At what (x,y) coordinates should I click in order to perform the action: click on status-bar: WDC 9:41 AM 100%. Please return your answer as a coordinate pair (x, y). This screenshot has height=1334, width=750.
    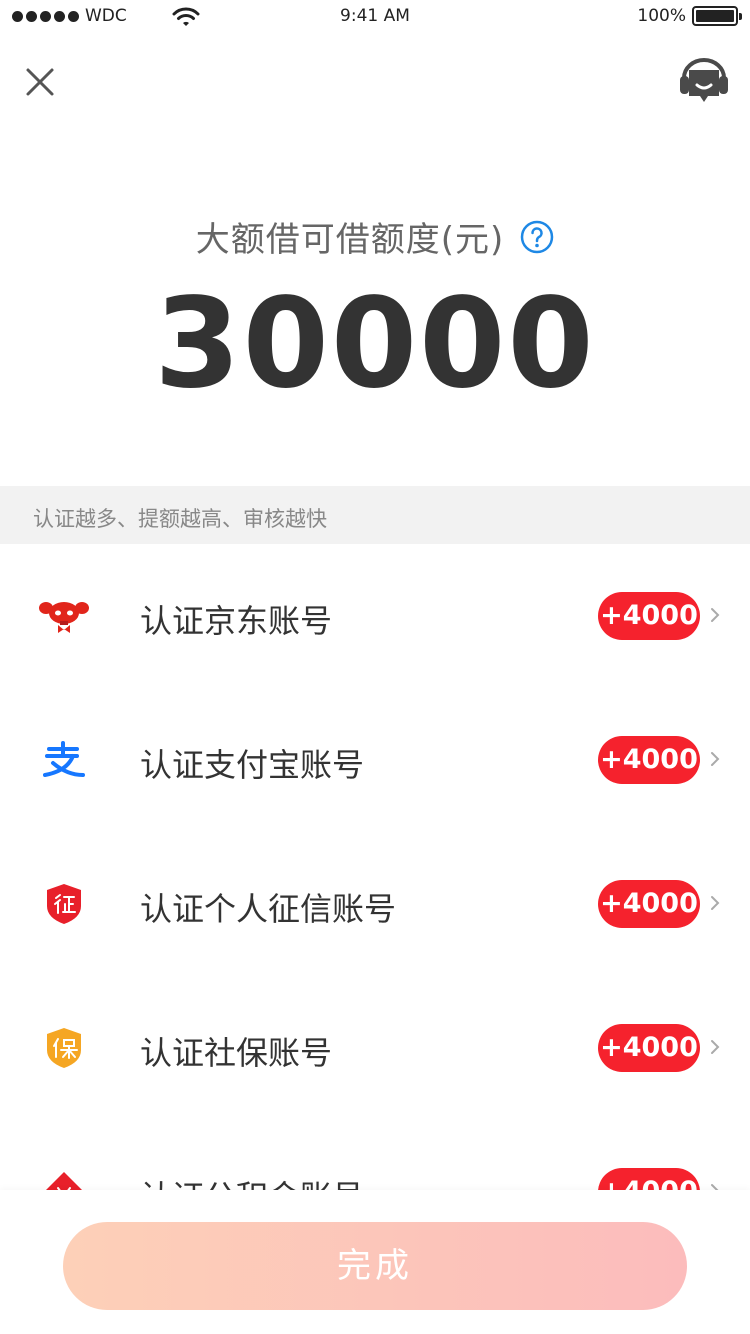
    Looking at the image, I should click on (375, 20).